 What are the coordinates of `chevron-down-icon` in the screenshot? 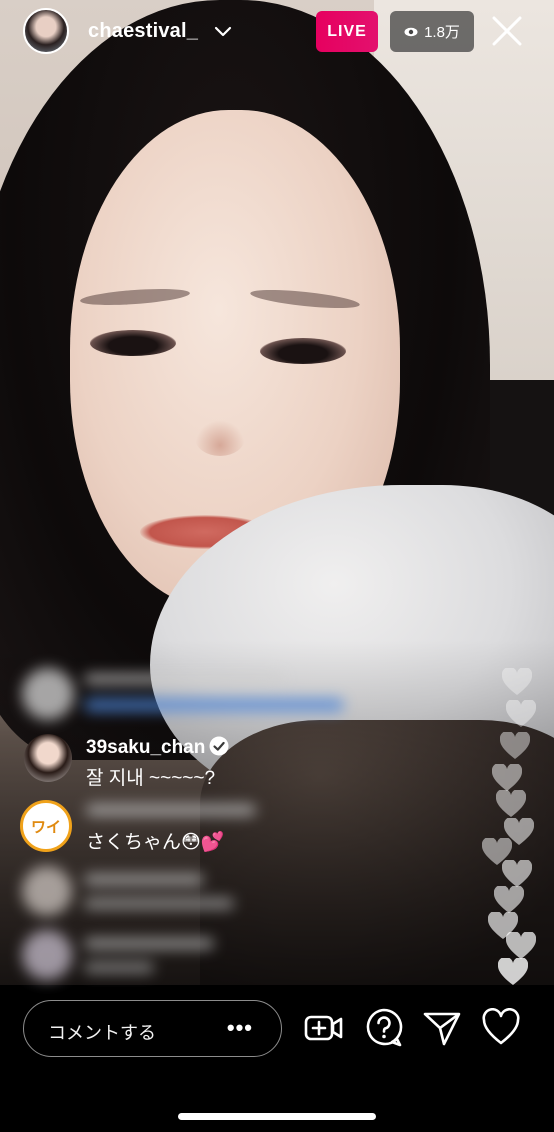 It's located at (223, 31).